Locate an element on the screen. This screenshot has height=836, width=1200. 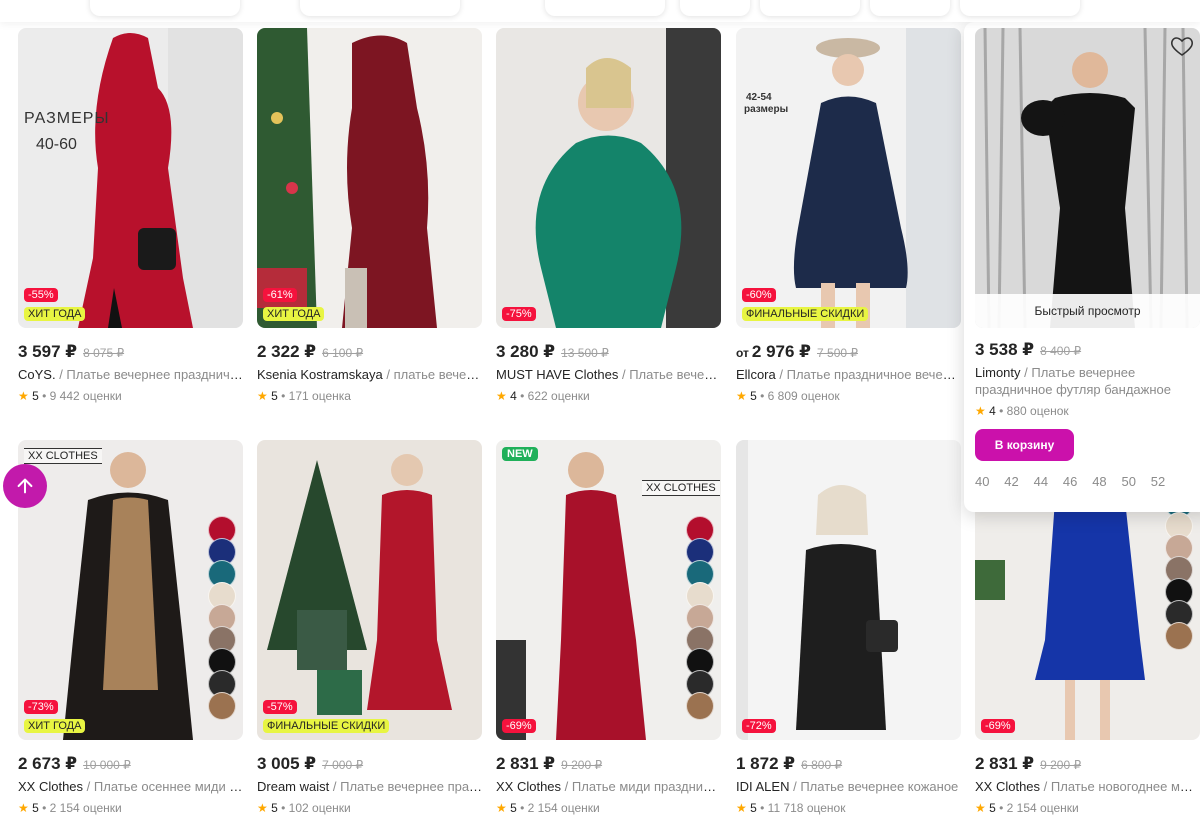
old-price: 13 500 ₽ is located at coordinates (585, 353).